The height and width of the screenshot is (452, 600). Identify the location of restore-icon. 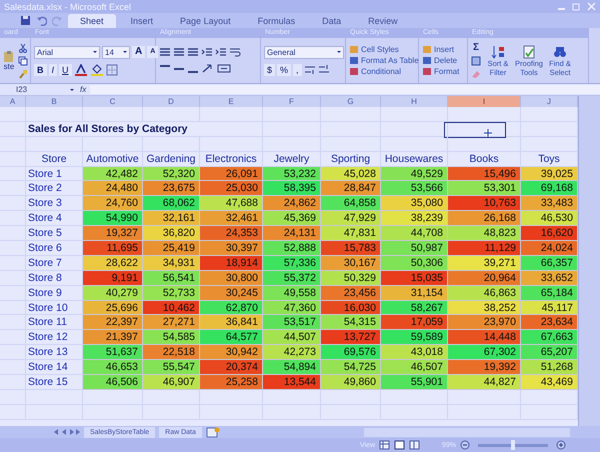
(576, 6).